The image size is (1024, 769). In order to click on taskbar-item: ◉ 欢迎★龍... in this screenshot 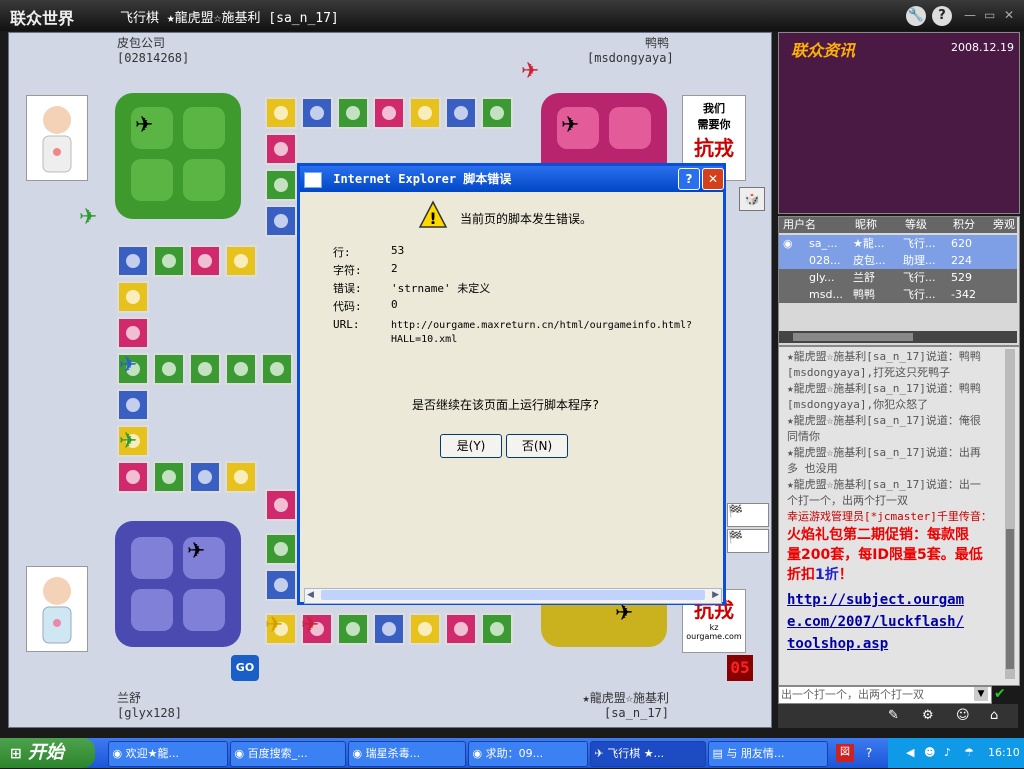, I will do `click(168, 754)`.